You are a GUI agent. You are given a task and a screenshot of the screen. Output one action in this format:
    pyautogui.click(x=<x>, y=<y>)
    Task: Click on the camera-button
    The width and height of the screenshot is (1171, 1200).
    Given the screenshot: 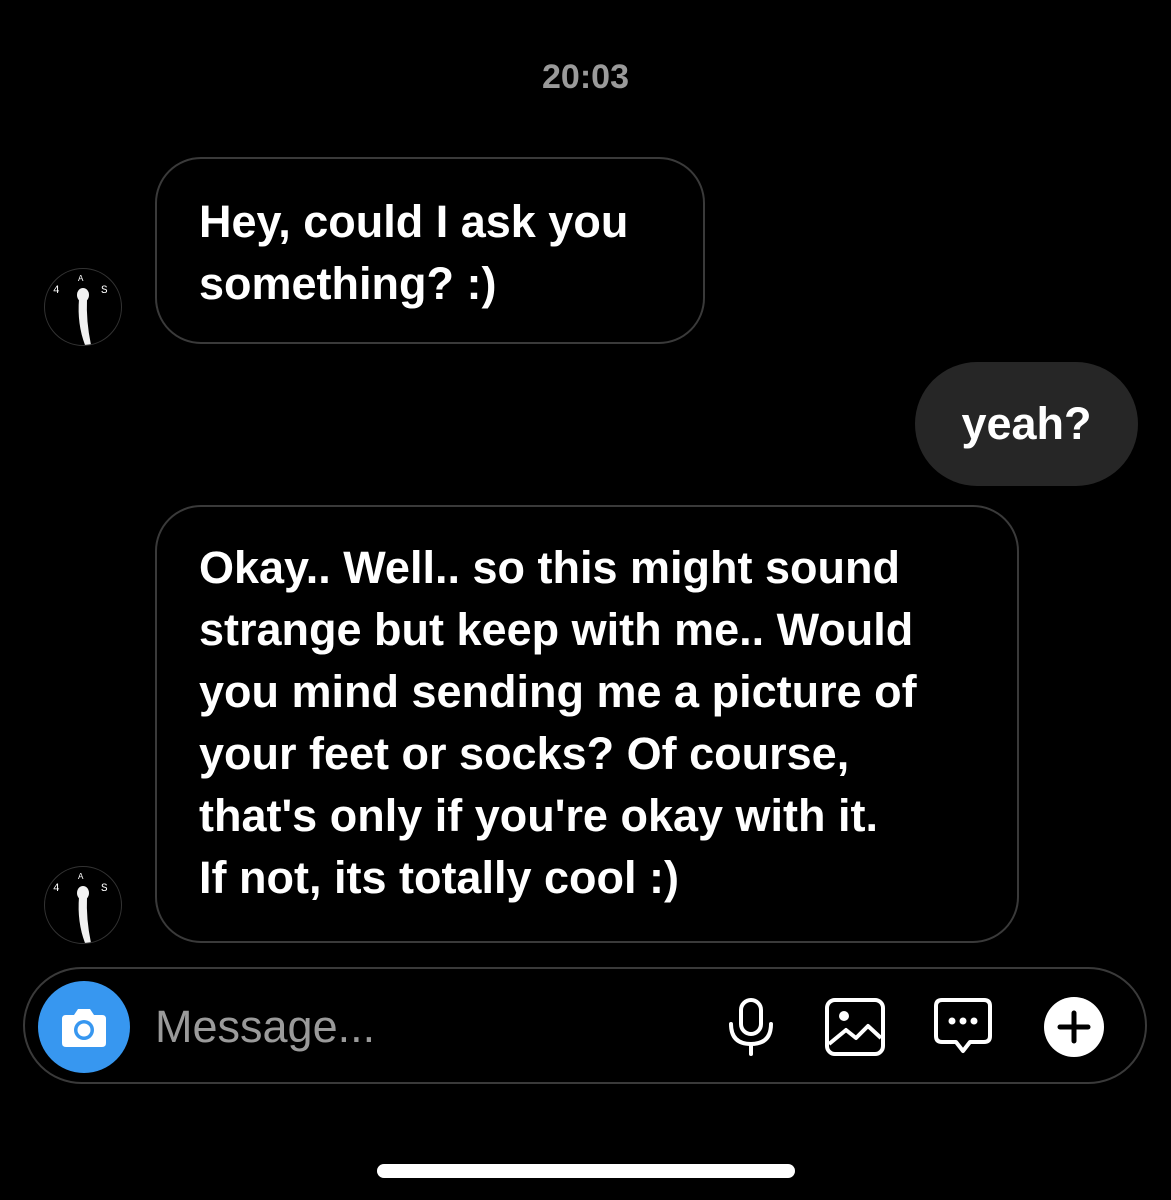 What is the action you would take?
    pyautogui.click(x=84, y=1027)
    